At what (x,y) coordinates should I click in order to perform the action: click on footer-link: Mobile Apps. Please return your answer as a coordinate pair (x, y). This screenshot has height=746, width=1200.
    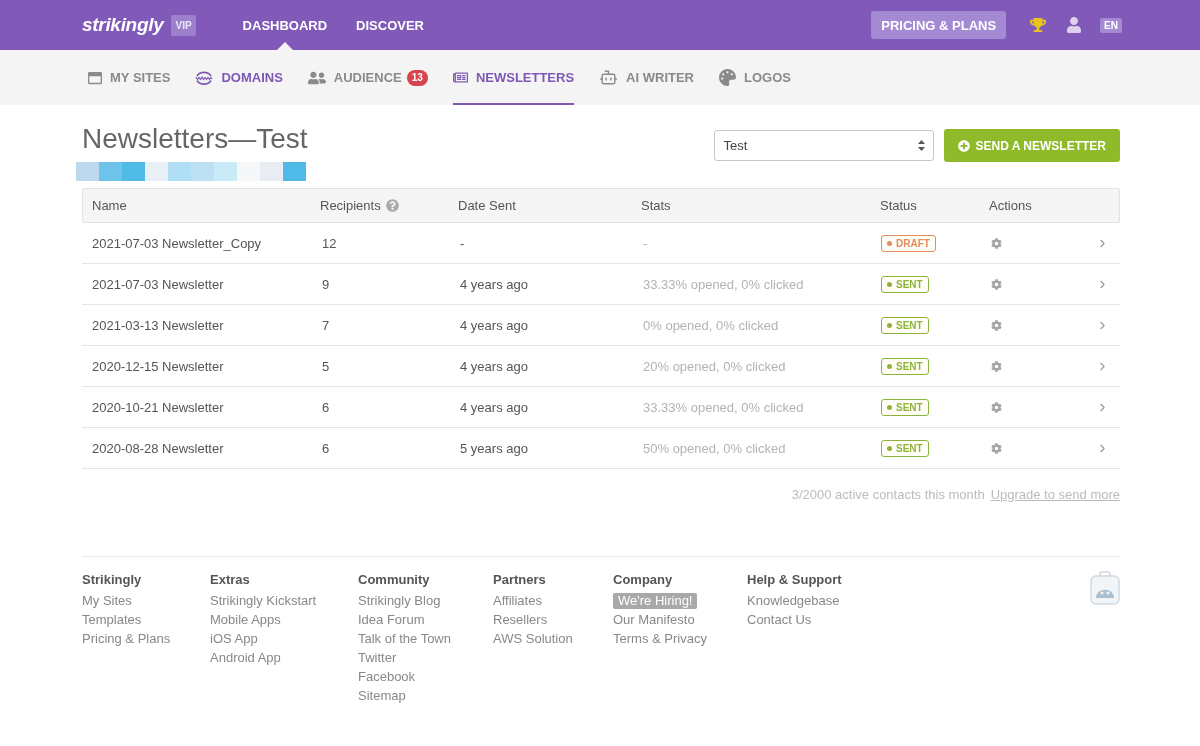
    Looking at the image, I should click on (245, 619).